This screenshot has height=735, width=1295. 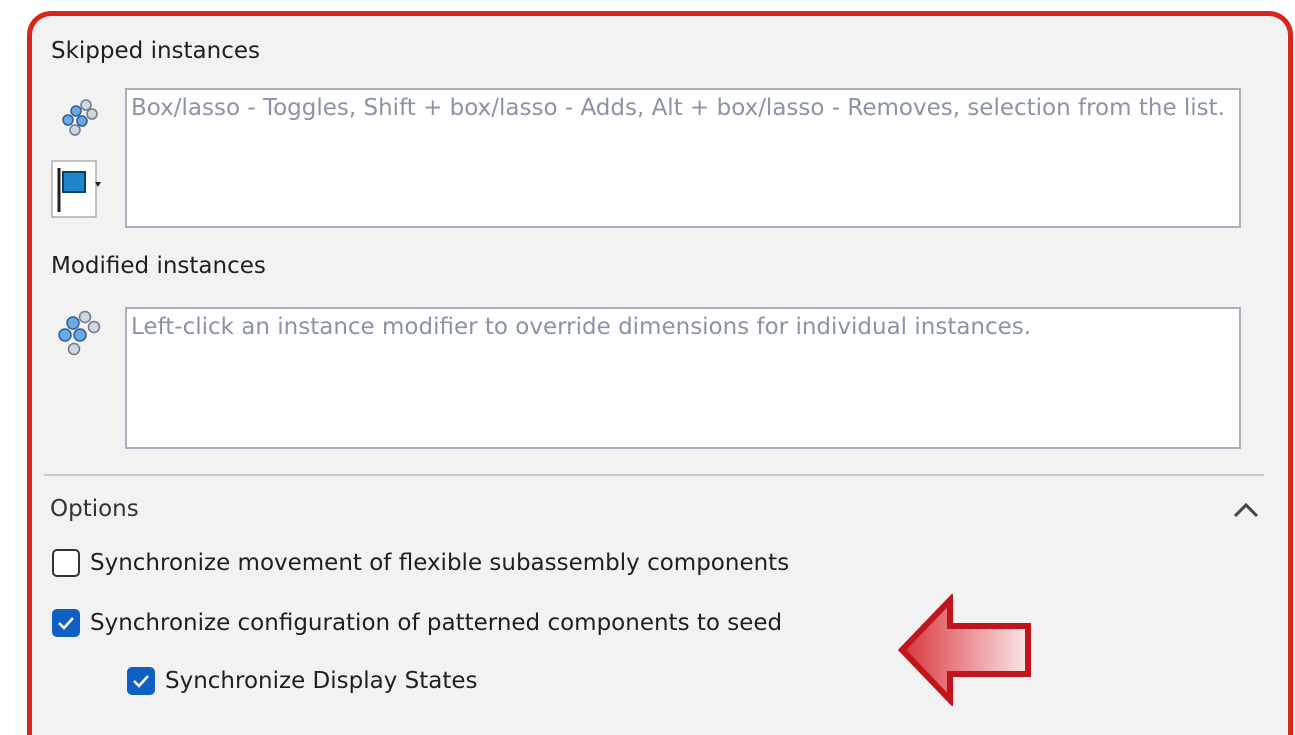 I want to click on highlight-arrow-icon, so click(x=964, y=650).